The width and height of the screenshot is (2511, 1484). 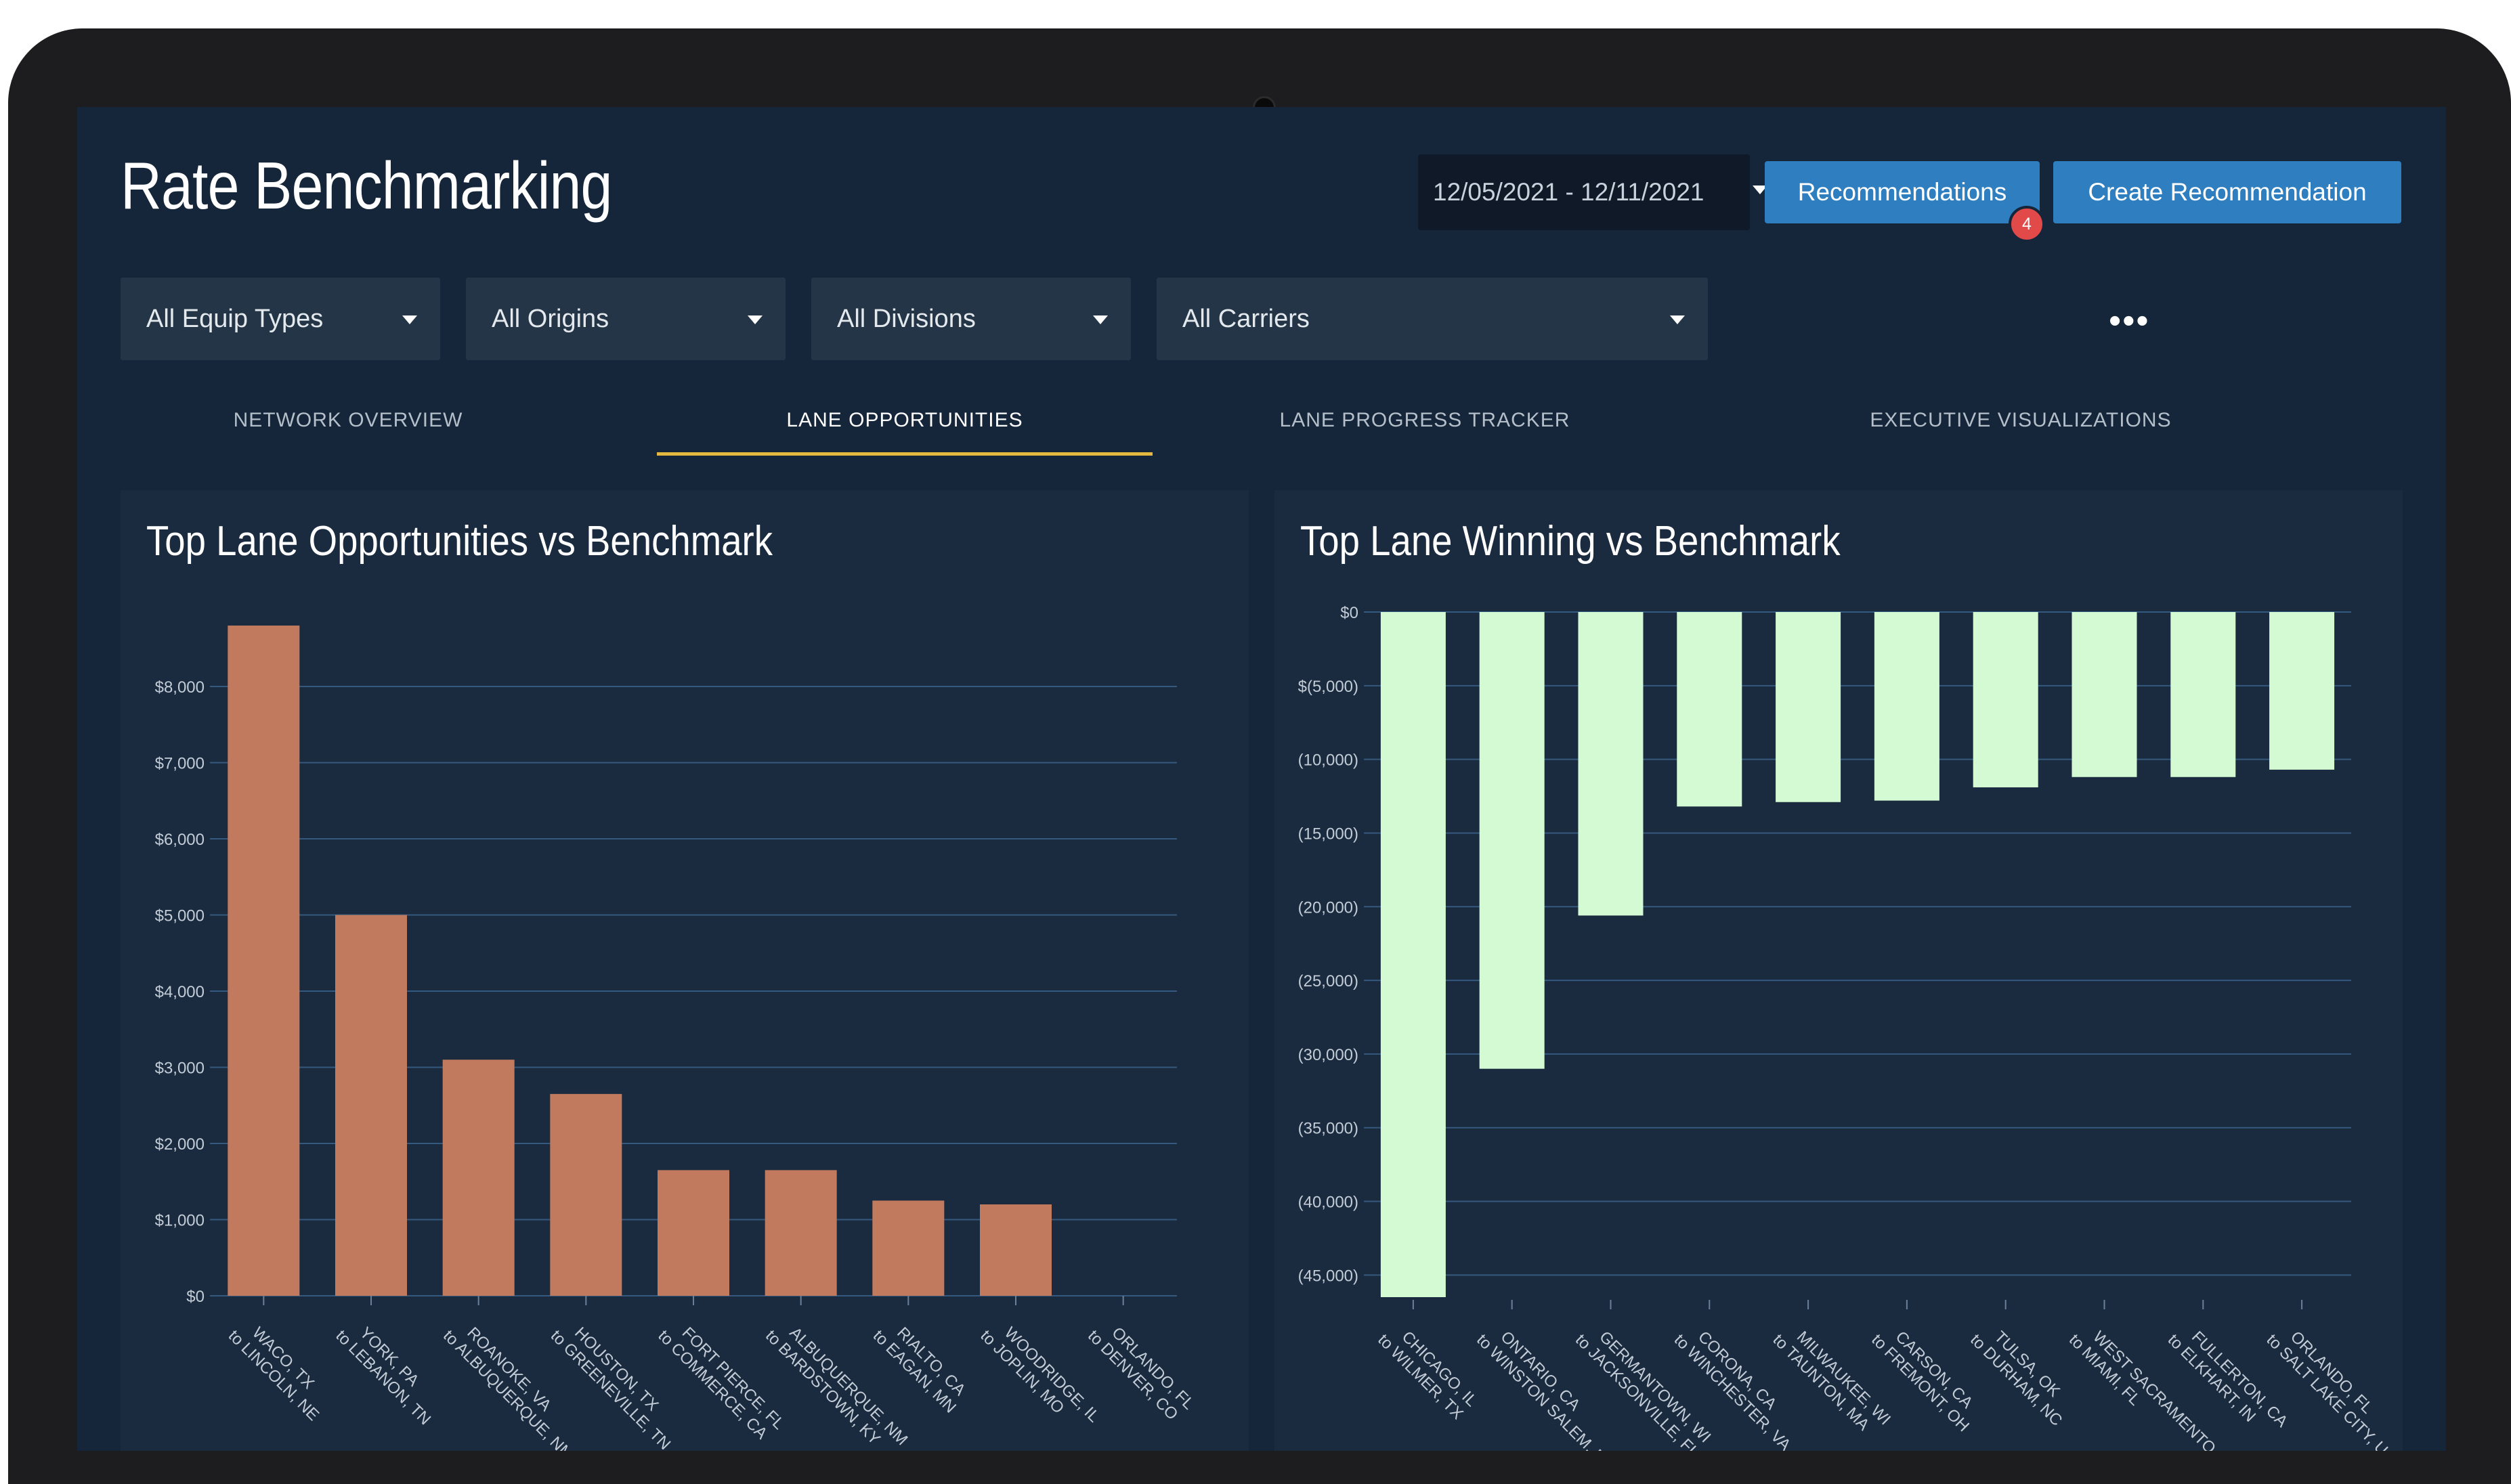 I want to click on y-tick-label: (10,000), so click(x=1328, y=760).